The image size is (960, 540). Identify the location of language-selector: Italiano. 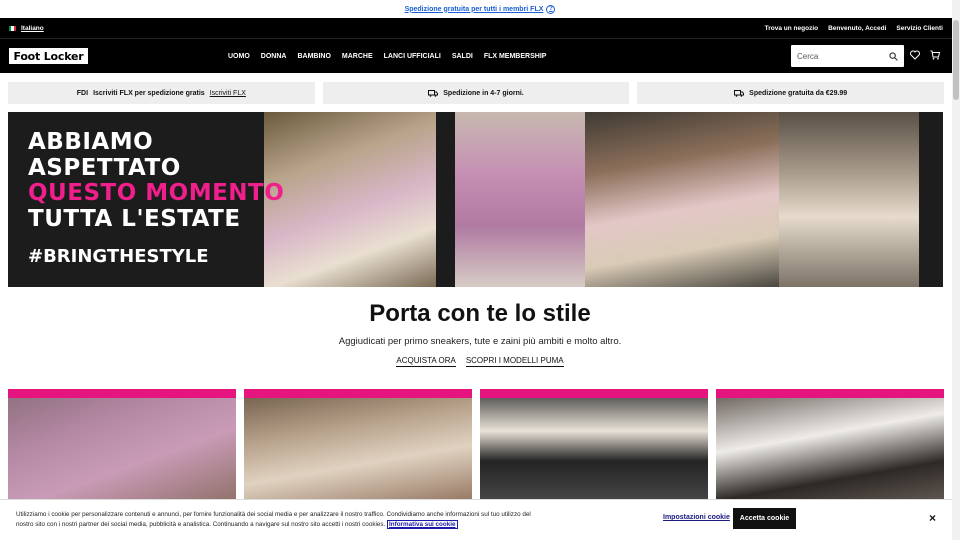
(26, 28).